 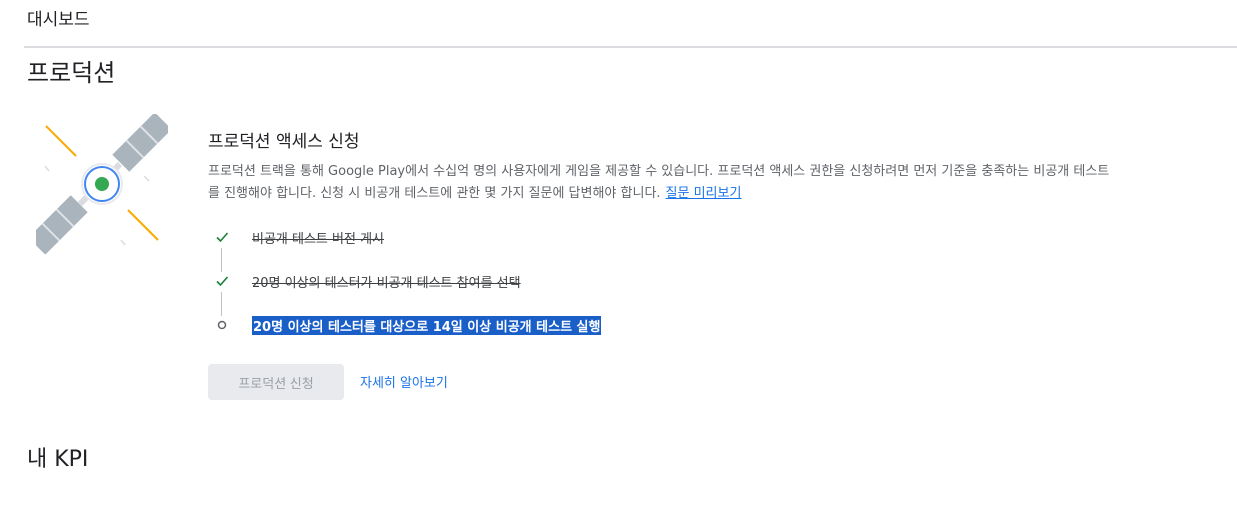 What do you see at coordinates (58, 459) in the screenshot?
I see `kpi-section-title: 내 KPI` at bounding box center [58, 459].